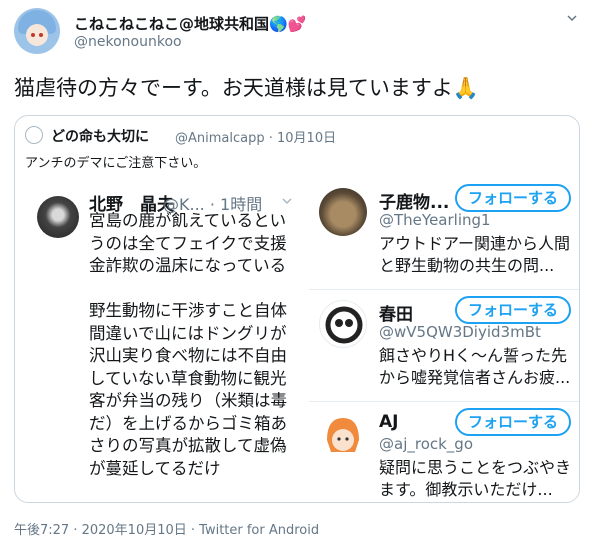 The width and height of the screenshot is (592, 548). What do you see at coordinates (343, 436) in the screenshot?
I see `cartoon-girl-avatar` at bounding box center [343, 436].